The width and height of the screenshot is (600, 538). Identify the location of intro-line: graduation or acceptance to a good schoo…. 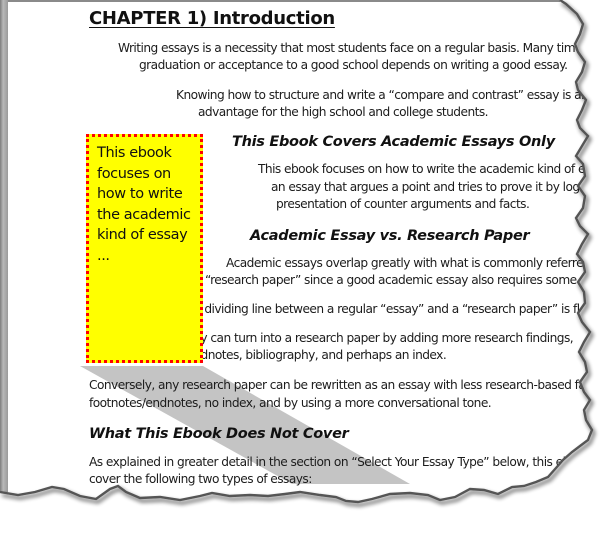
(353, 65).